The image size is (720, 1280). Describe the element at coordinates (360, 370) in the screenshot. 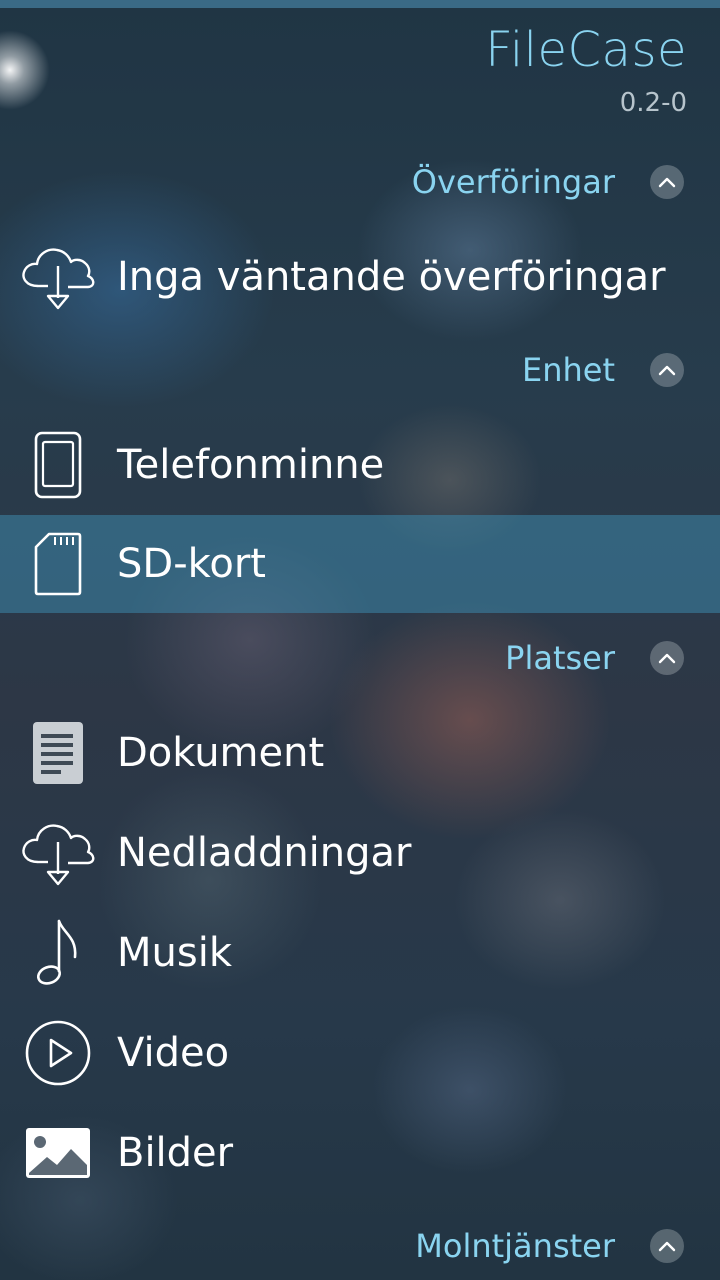

I see `section-header-device: Enhet` at that location.